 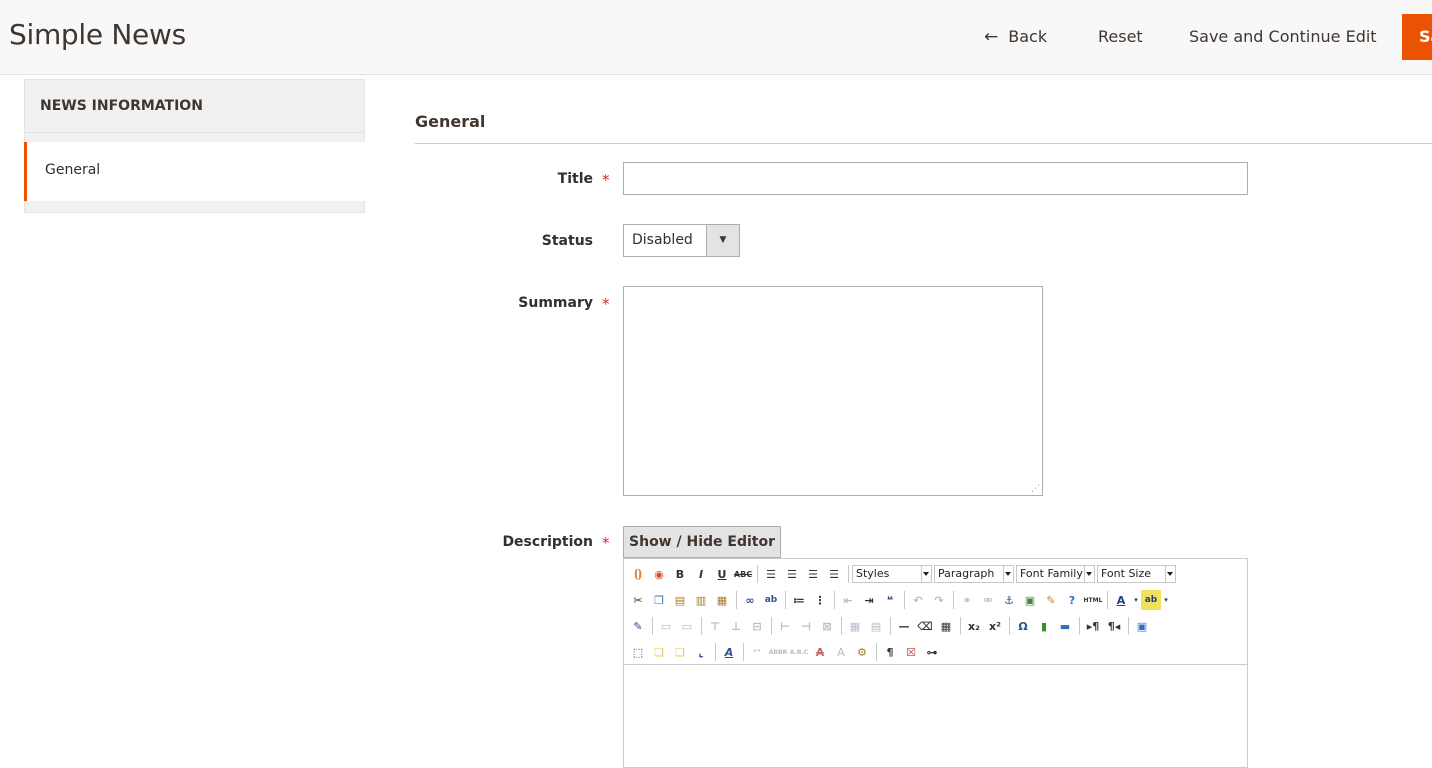 What do you see at coordinates (743, 574) in the screenshot?
I see `strikethrough-icon: ABC` at bounding box center [743, 574].